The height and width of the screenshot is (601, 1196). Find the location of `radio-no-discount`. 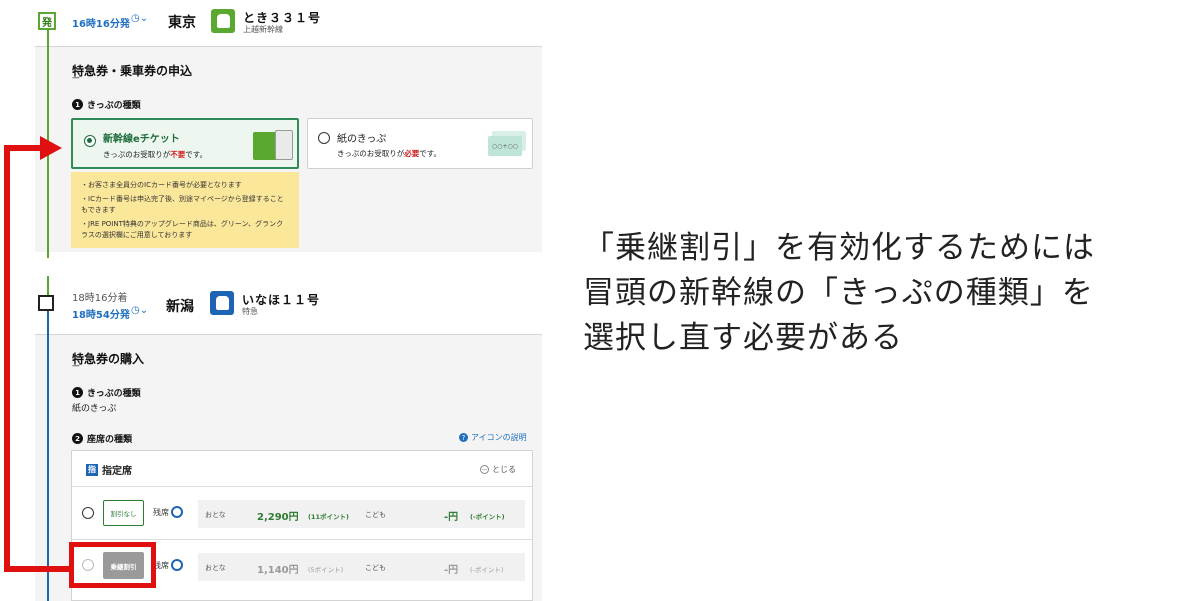

radio-no-discount is located at coordinates (88, 513).